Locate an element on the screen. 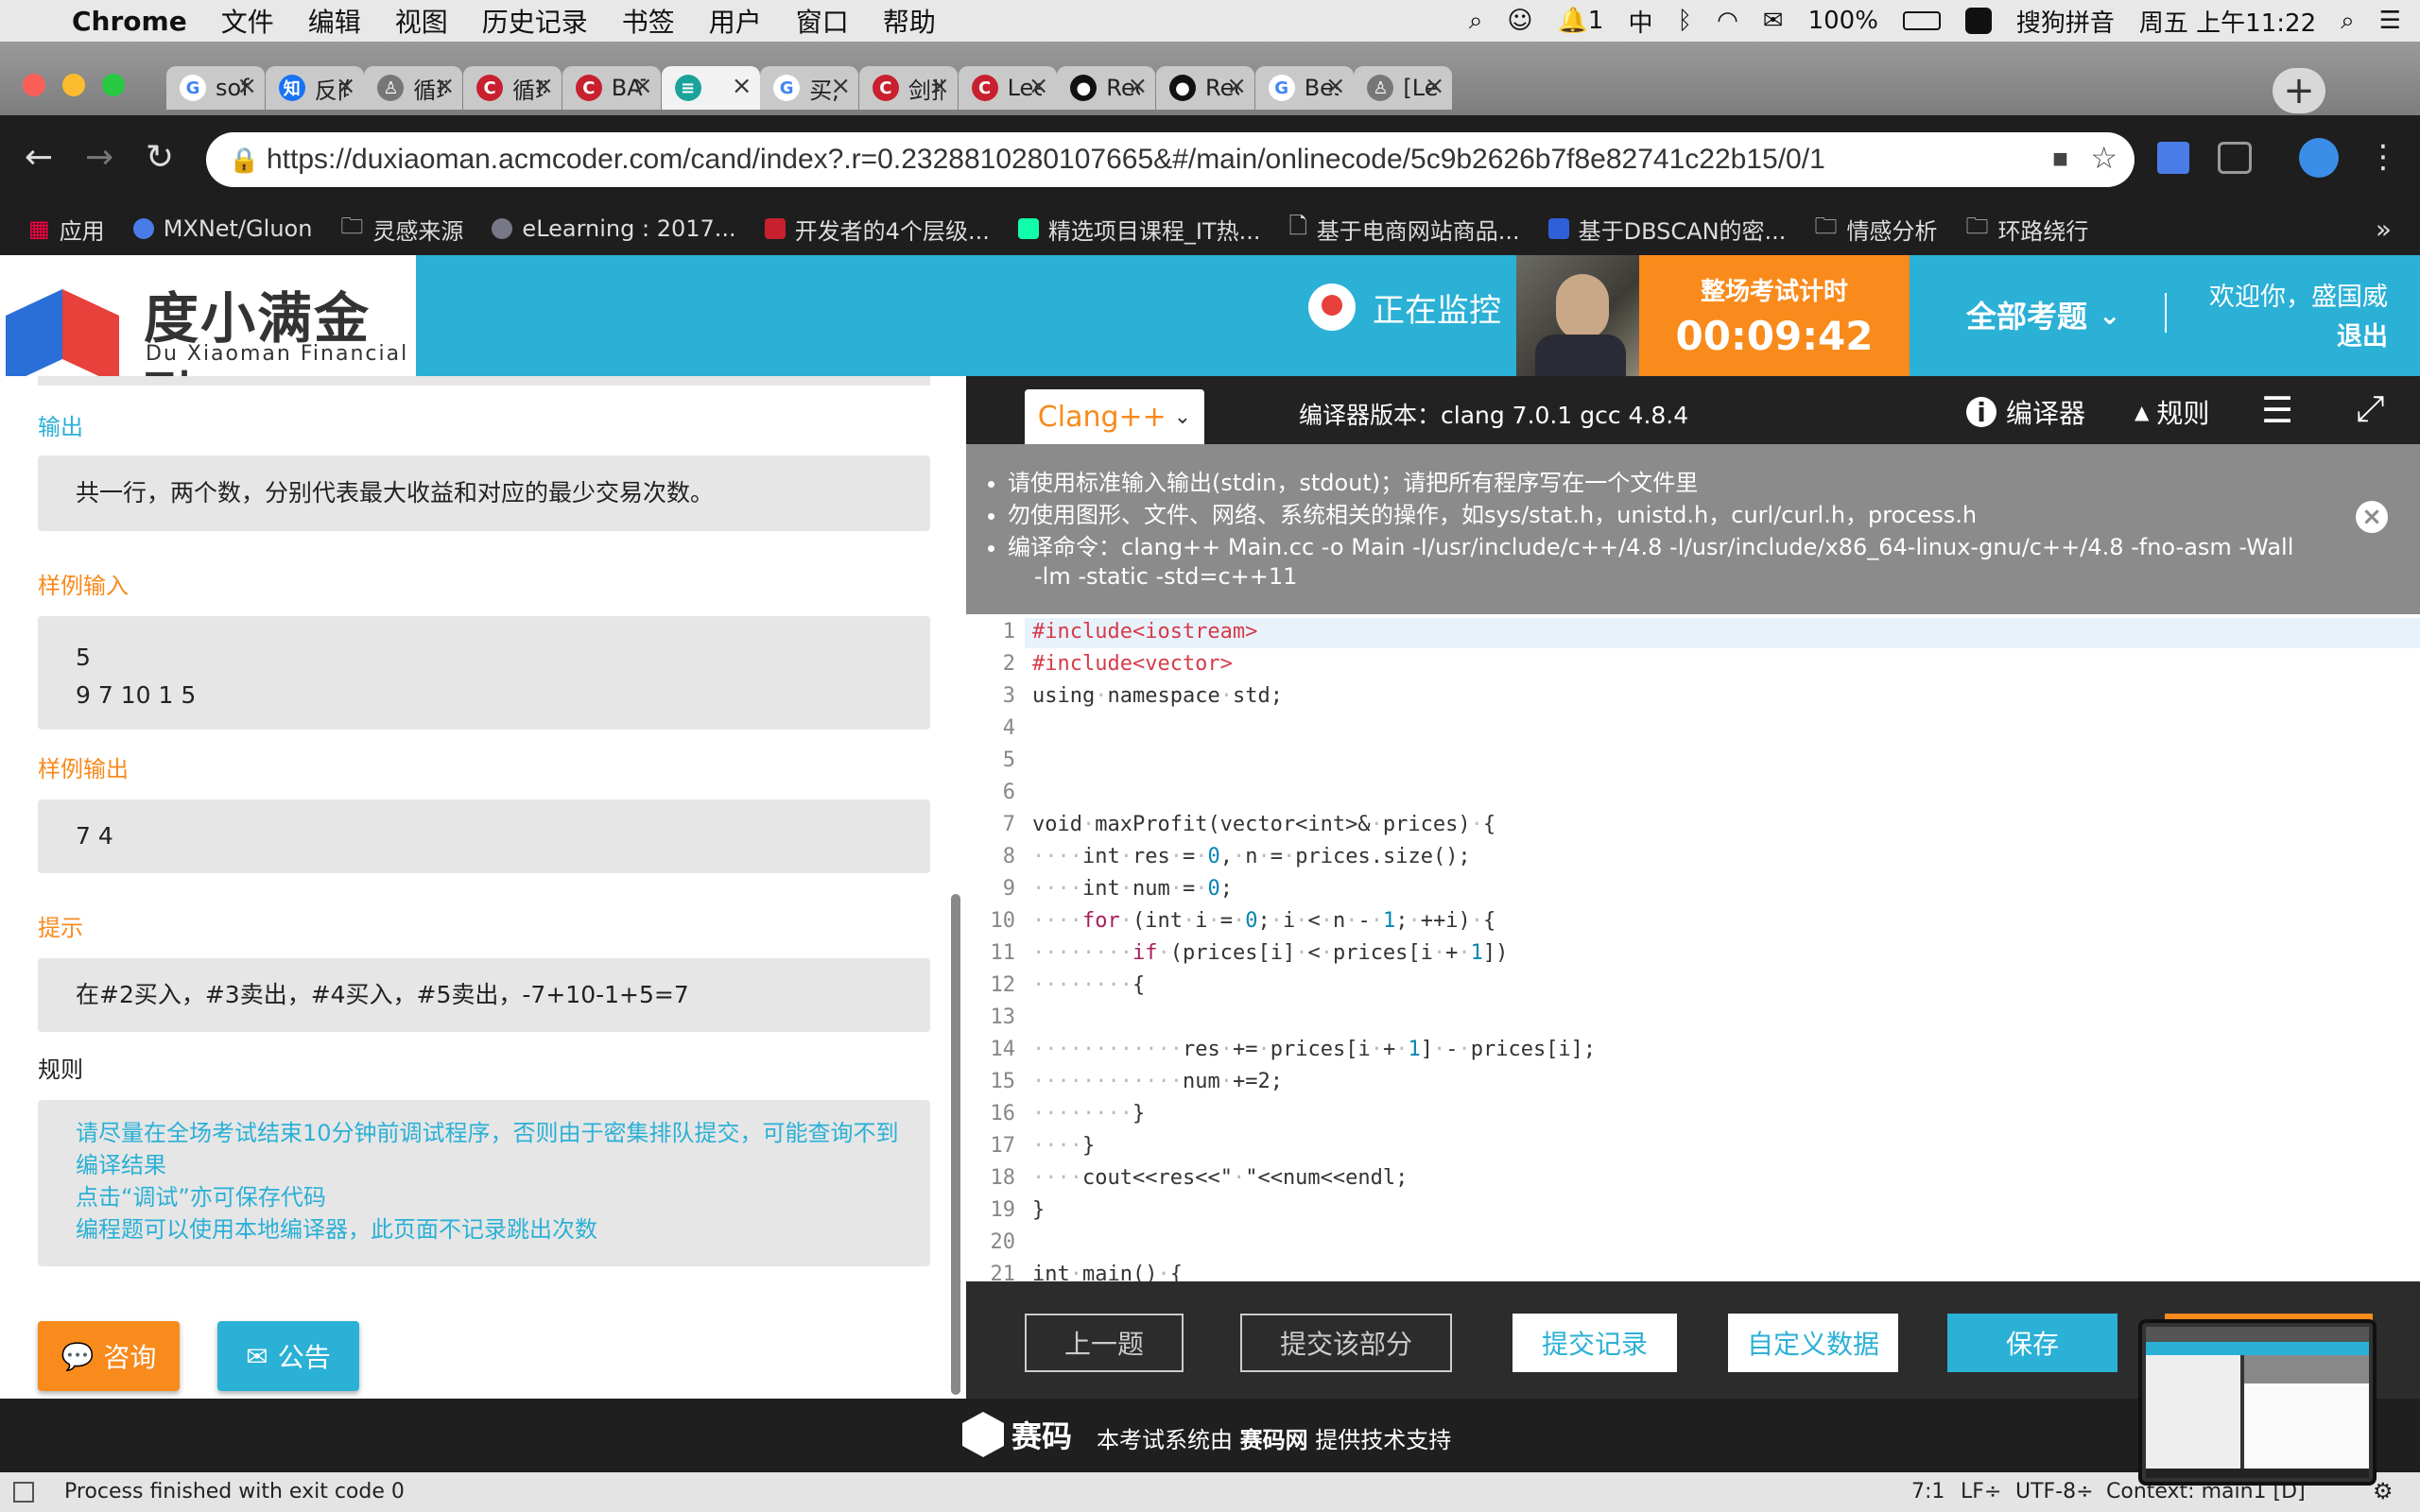  close-window-icon is located at coordinates (34, 85).